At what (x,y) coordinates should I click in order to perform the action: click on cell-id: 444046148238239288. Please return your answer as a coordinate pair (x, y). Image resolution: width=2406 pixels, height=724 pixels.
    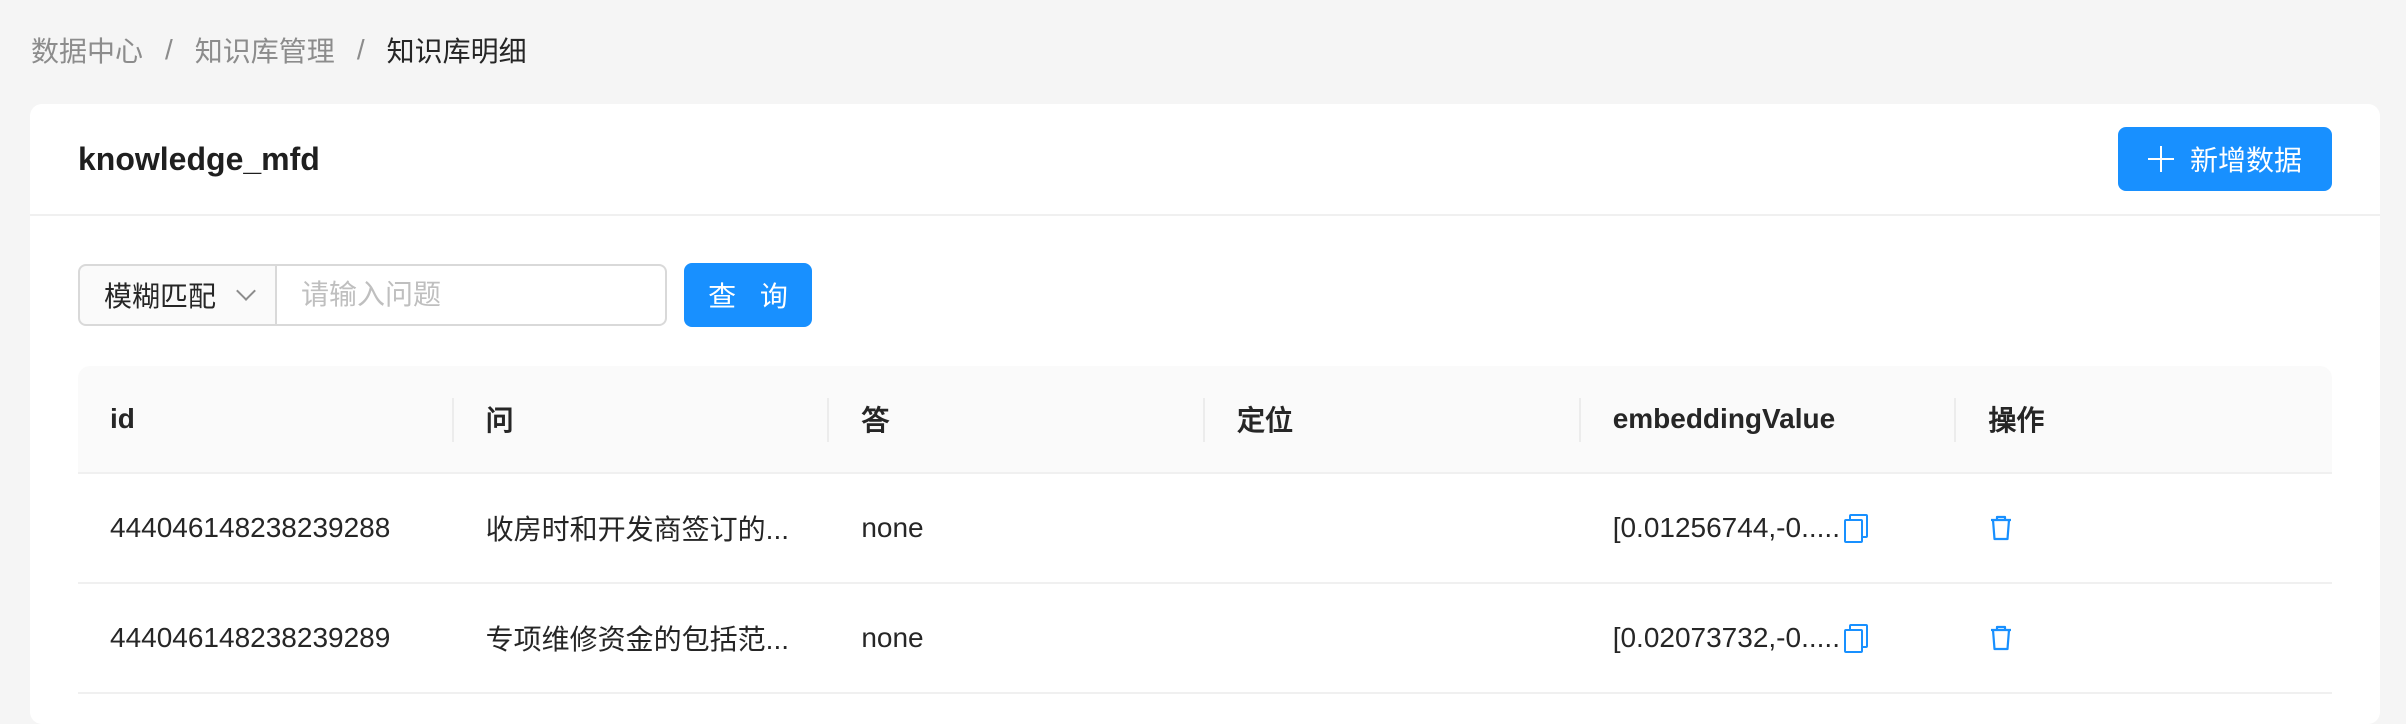
    Looking at the image, I should click on (250, 527).